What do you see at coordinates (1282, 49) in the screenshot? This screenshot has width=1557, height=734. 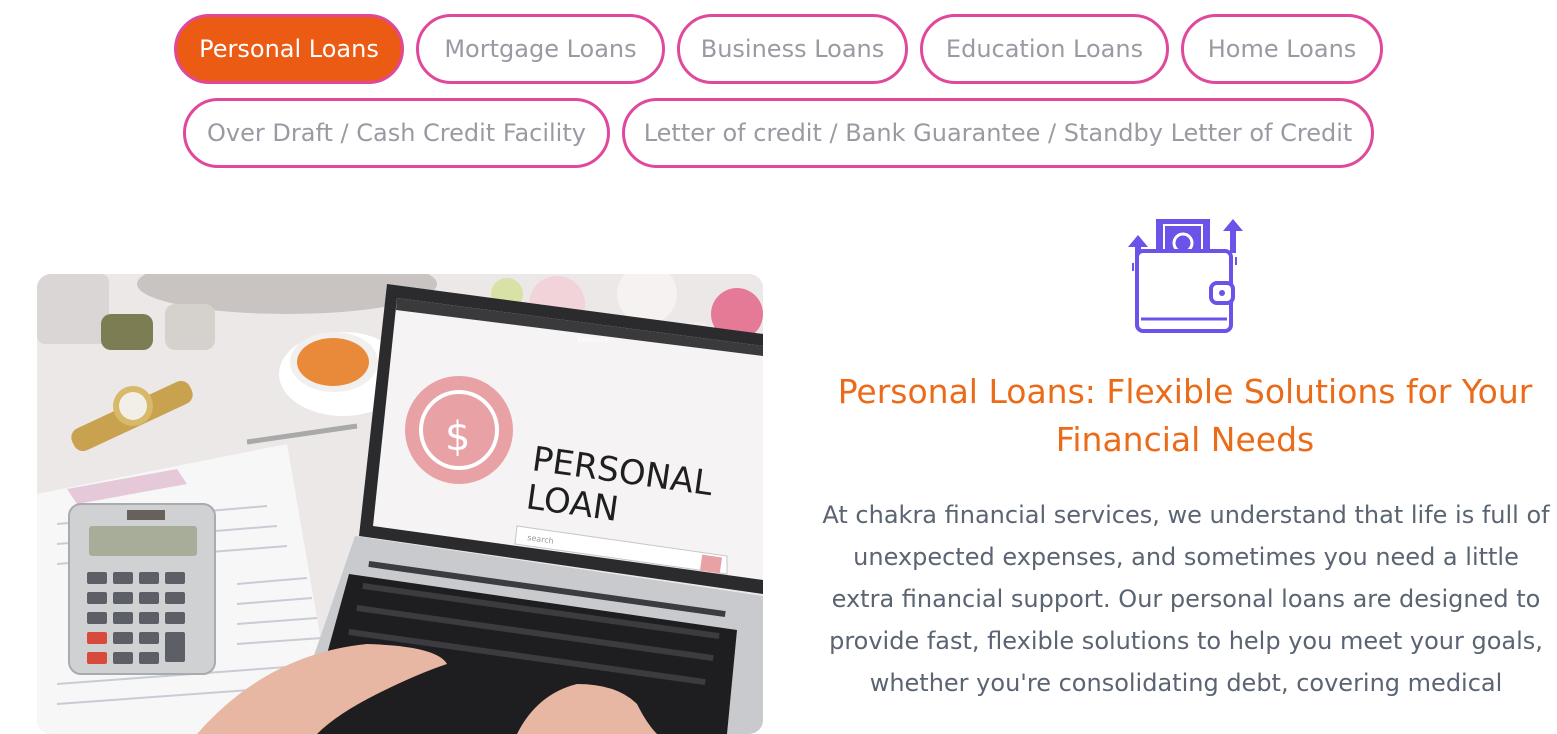 I see `tab-home-loans: Home Loans` at bounding box center [1282, 49].